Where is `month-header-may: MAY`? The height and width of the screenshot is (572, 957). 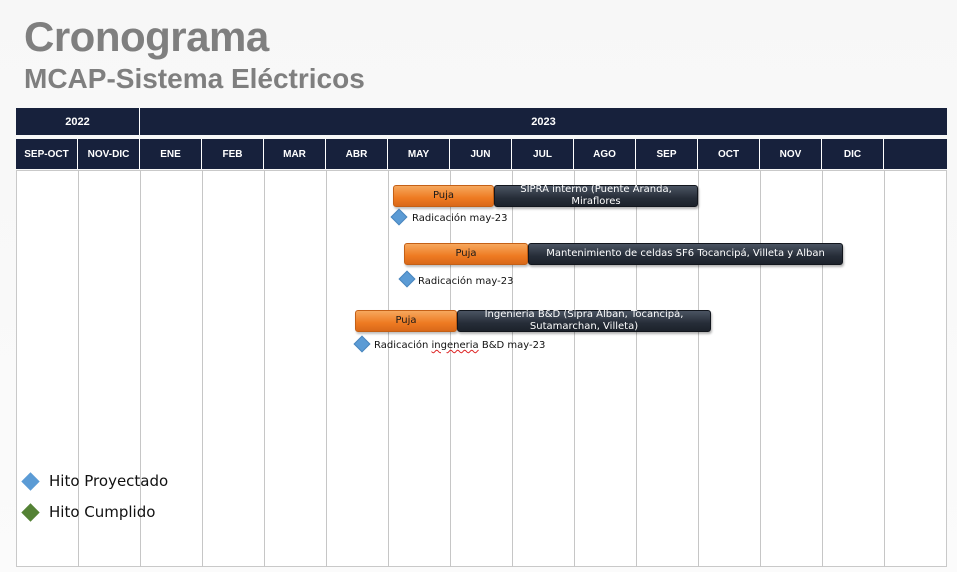 month-header-may: MAY is located at coordinates (419, 154).